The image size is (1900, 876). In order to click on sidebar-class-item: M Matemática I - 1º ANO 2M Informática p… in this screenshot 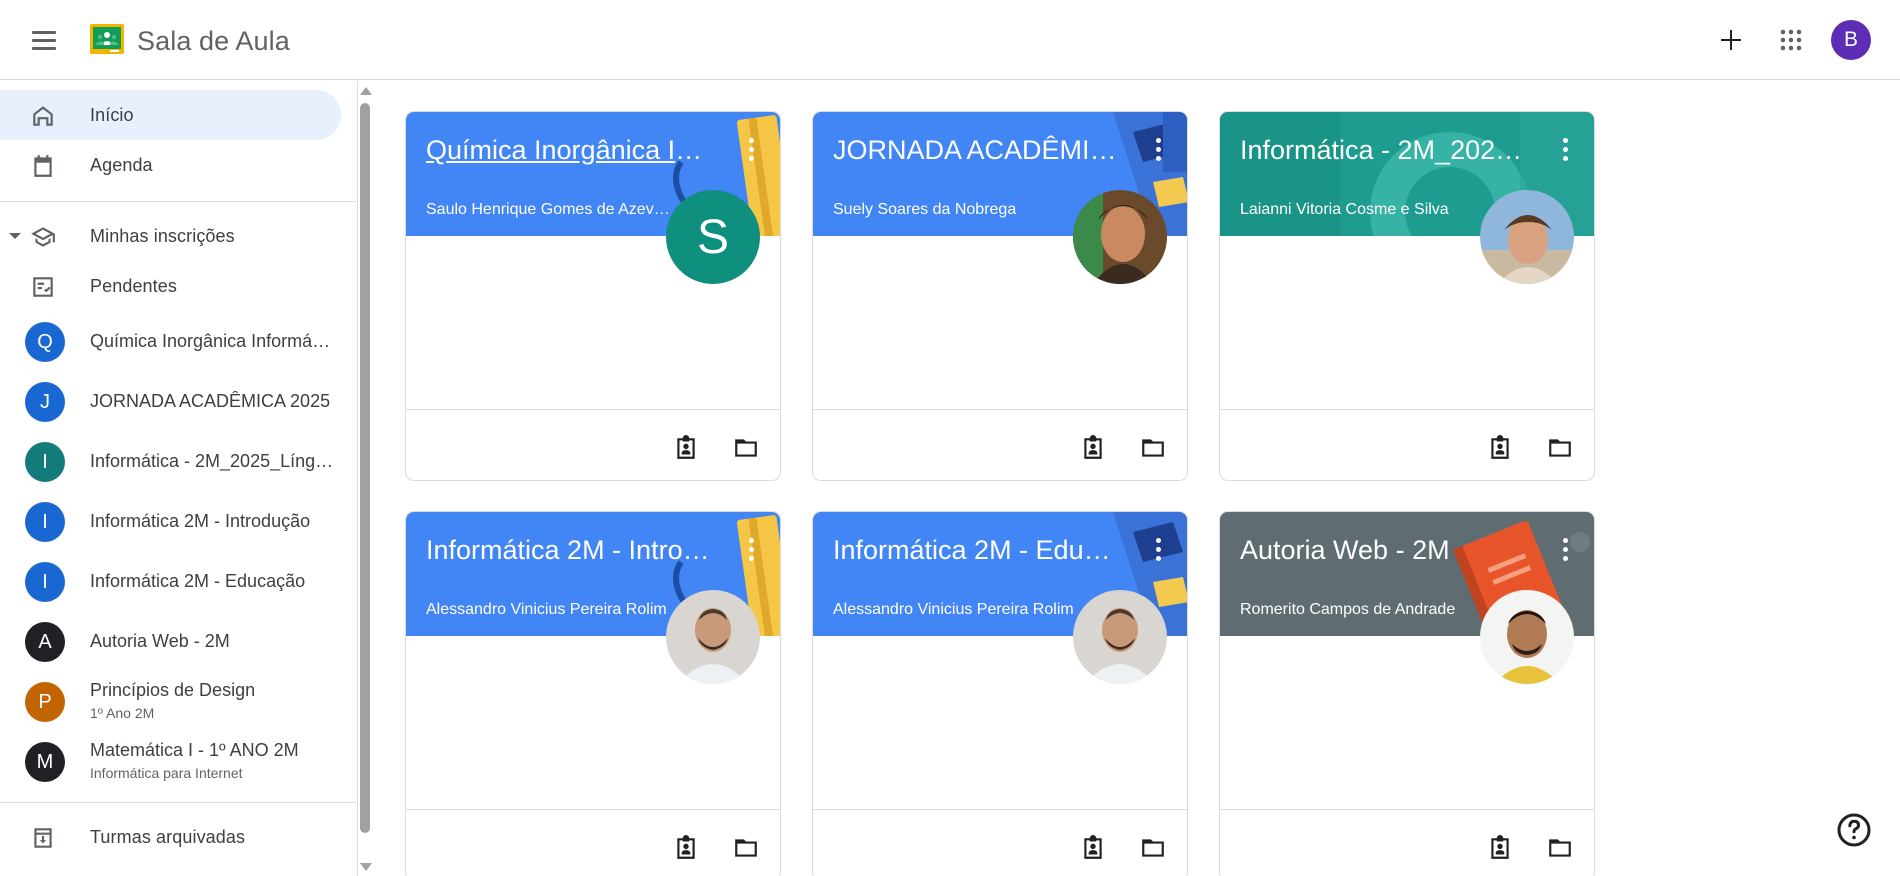, I will do `click(170, 761)`.